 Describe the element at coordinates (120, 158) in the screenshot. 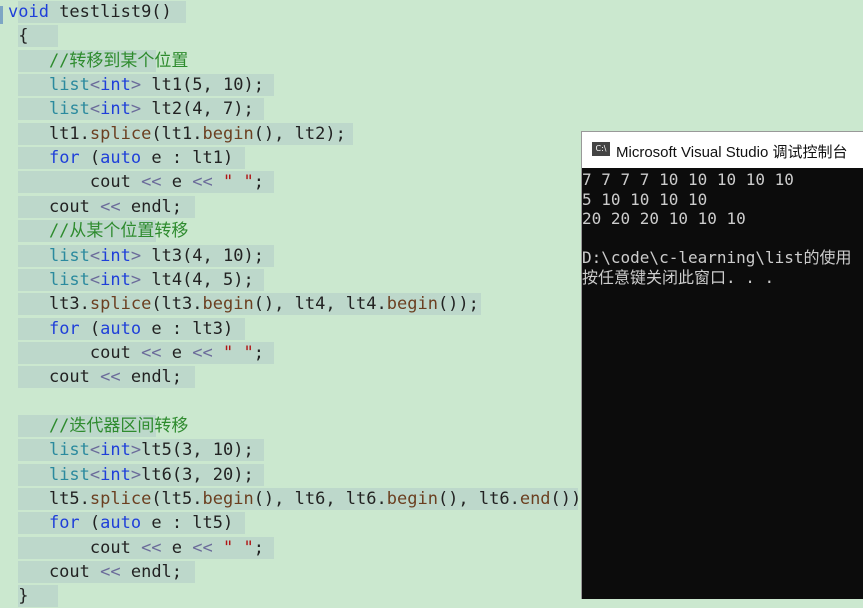

I see `code-line: for (auto e : lt1)` at that location.